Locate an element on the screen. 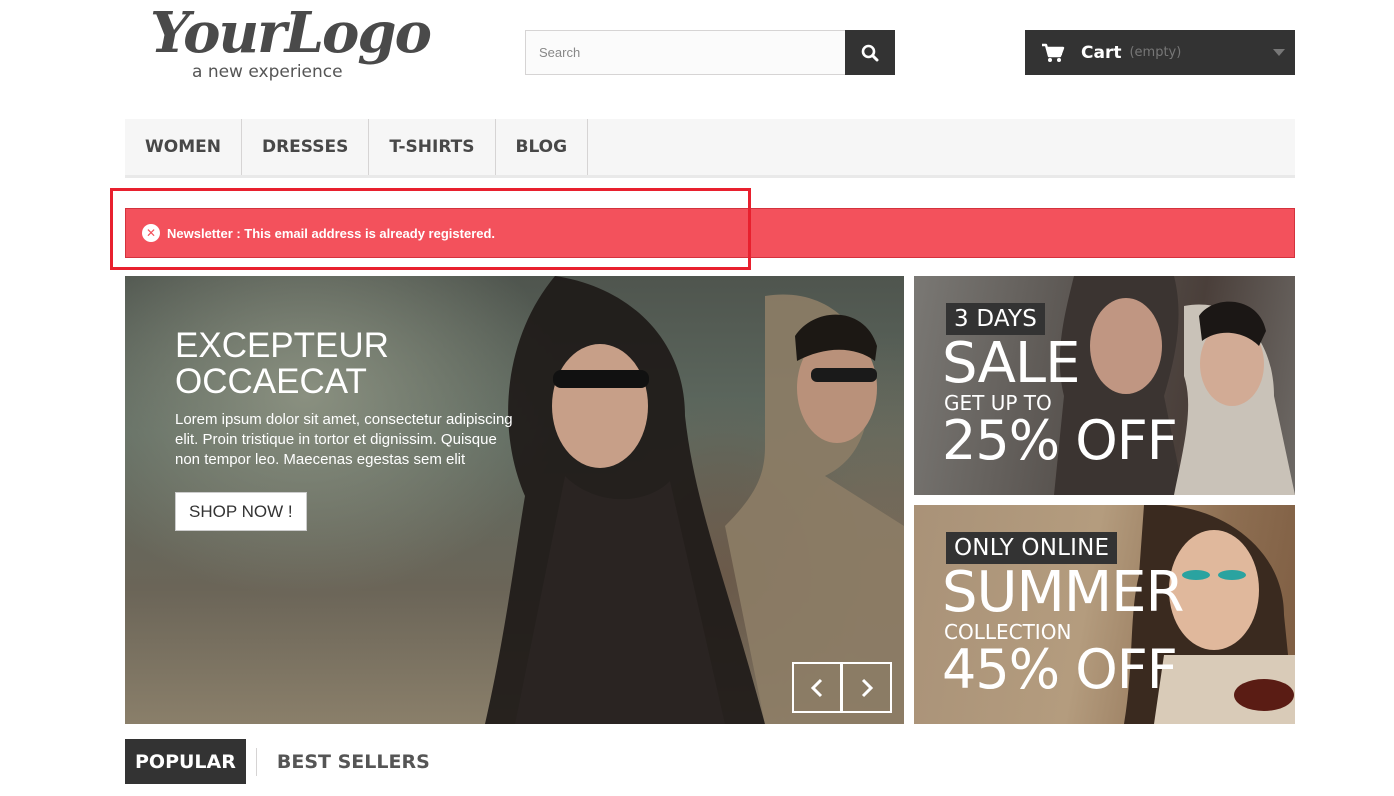  tab-best-sellers: BEST SELLERS is located at coordinates (353, 761).